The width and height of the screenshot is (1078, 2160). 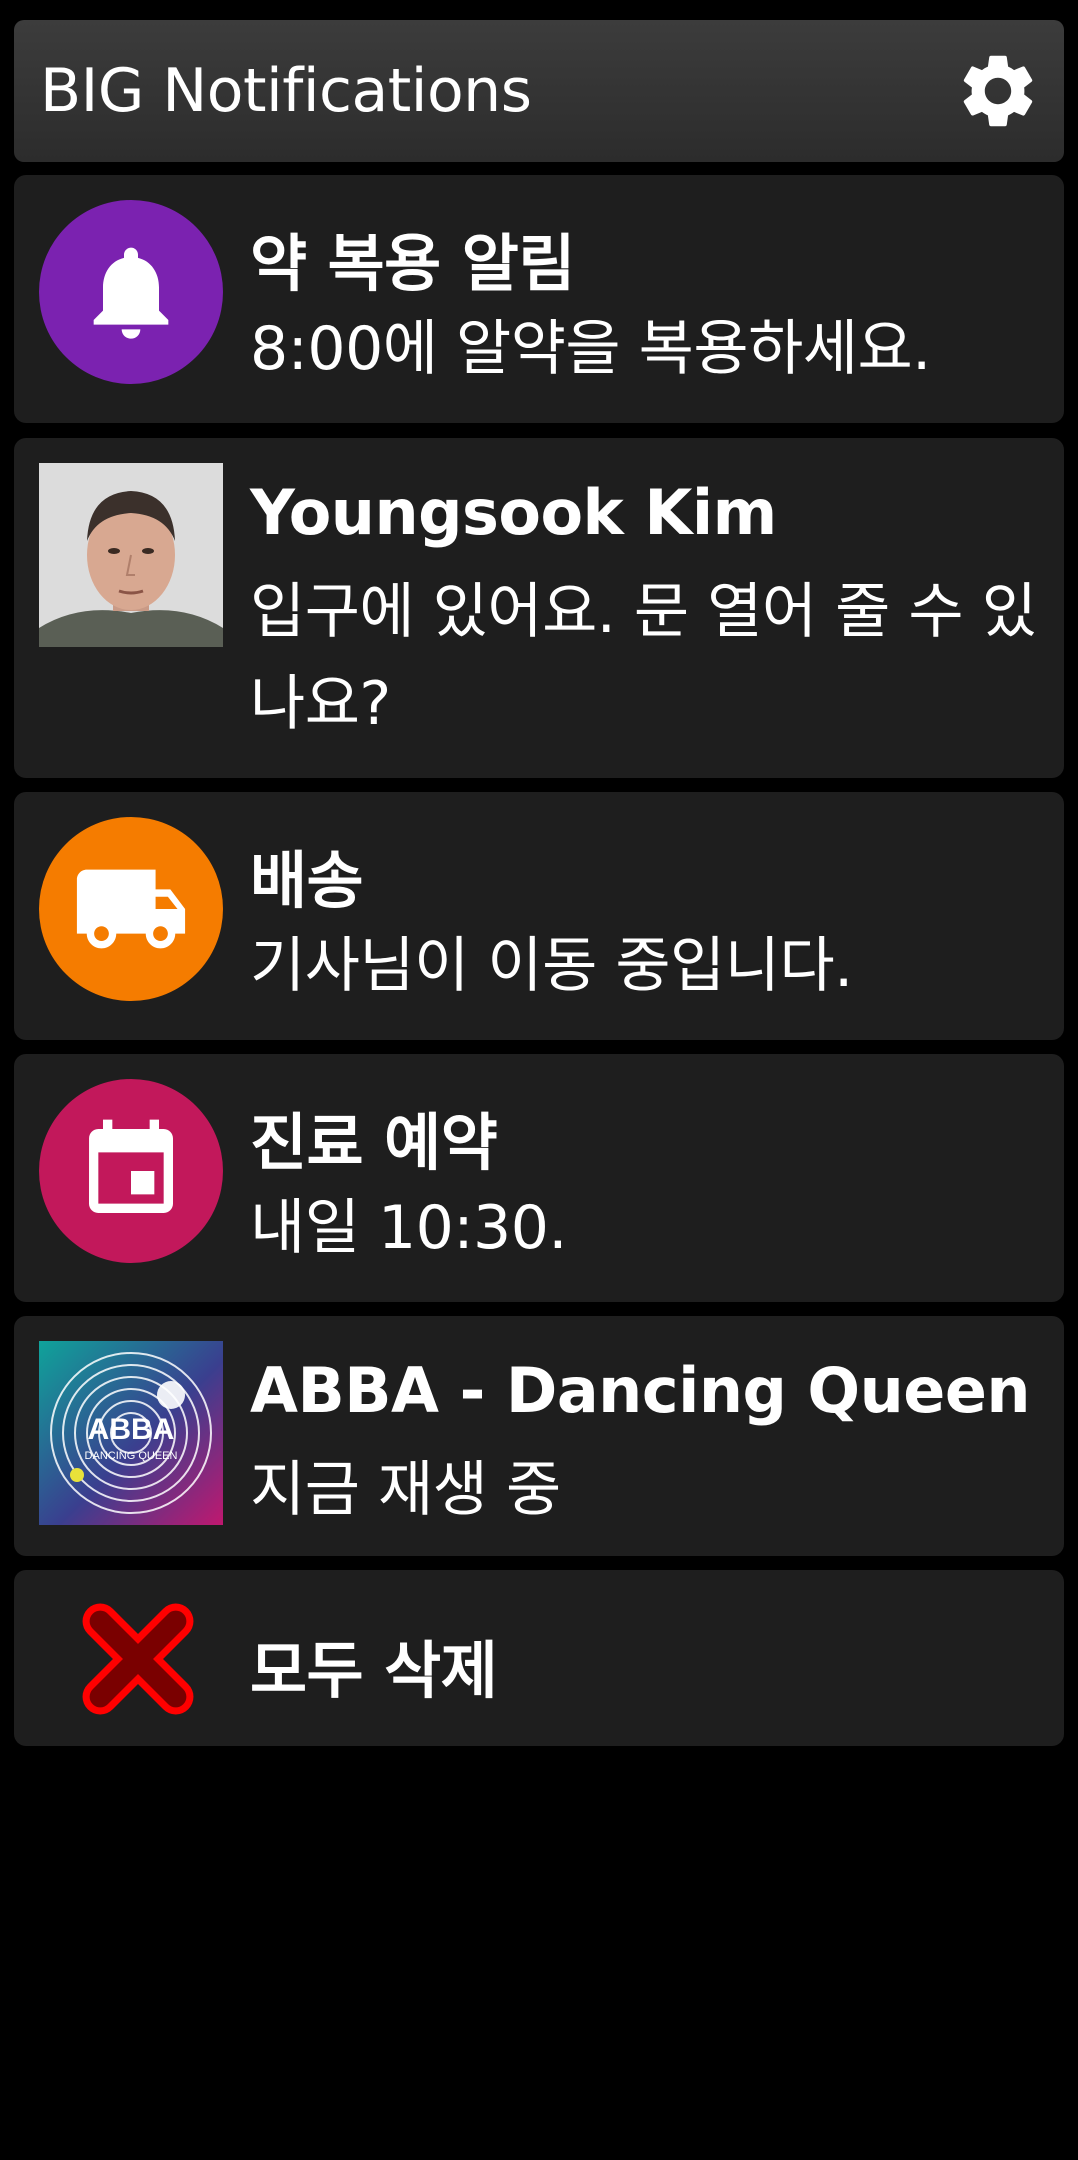 What do you see at coordinates (590, 349) in the screenshot?
I see `notification-body: 8:00에 알약을 복용하세요.` at bounding box center [590, 349].